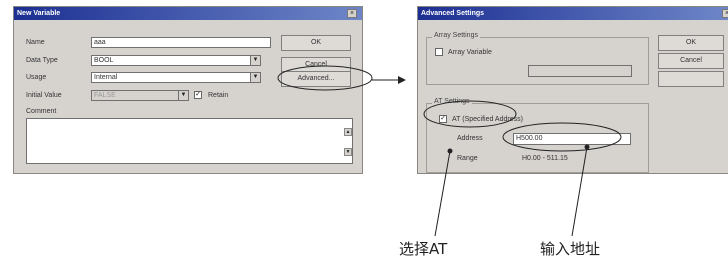 This screenshot has height=266, width=728. What do you see at coordinates (176, 60) in the screenshot?
I see `data-type-select: BOOL ▼` at bounding box center [176, 60].